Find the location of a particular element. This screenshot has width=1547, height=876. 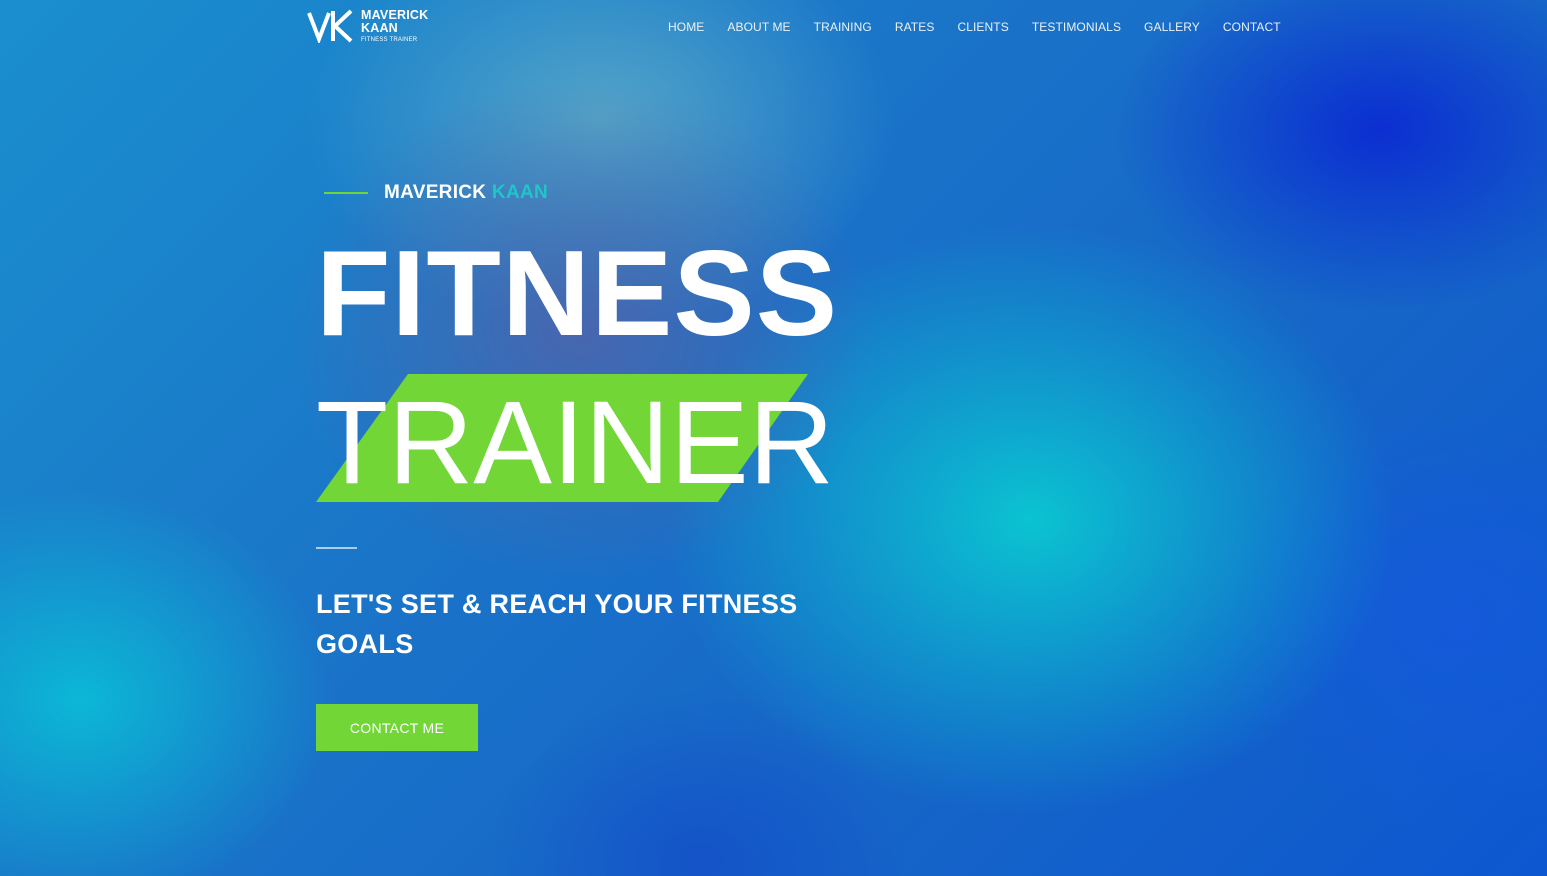

eyebrow-first-name: MAVERICK is located at coordinates (435, 192).